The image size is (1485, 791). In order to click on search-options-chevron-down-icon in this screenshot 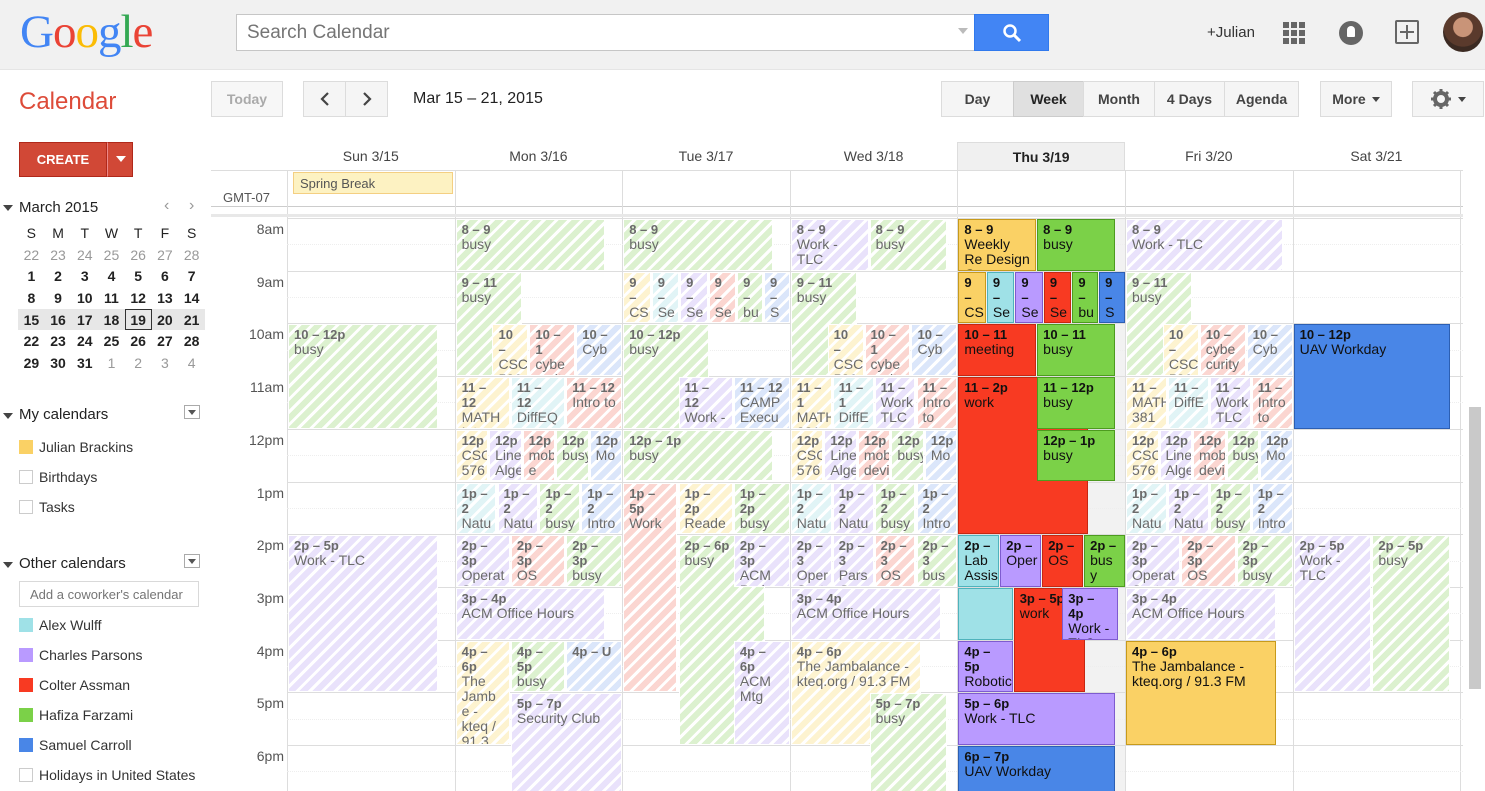, I will do `click(963, 31)`.